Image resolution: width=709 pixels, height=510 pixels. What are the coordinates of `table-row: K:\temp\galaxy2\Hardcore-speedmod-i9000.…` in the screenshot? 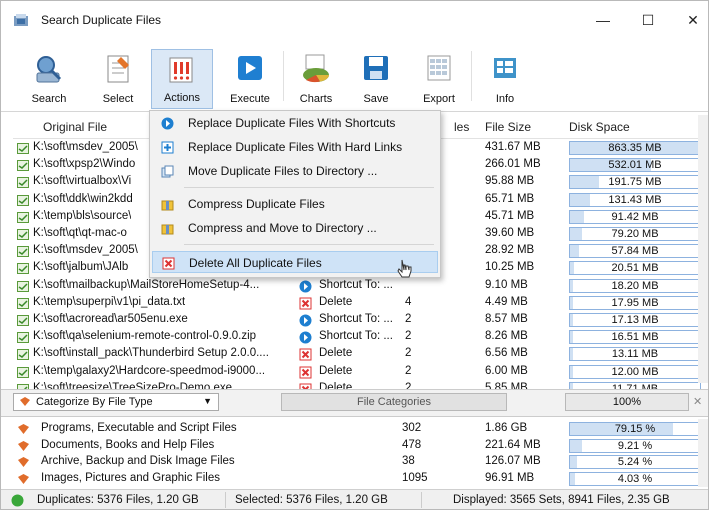 It's located at (358, 372).